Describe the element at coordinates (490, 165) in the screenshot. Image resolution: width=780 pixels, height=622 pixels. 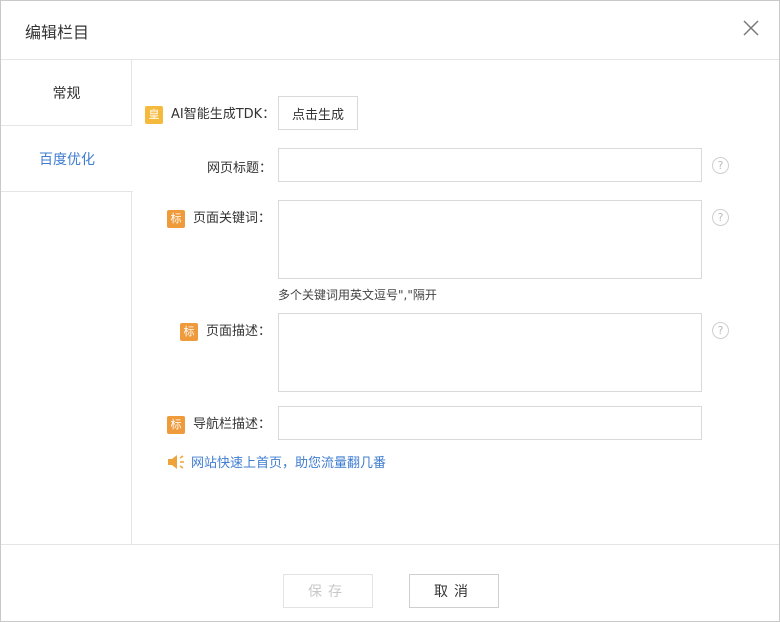
I see `page-title-input` at that location.